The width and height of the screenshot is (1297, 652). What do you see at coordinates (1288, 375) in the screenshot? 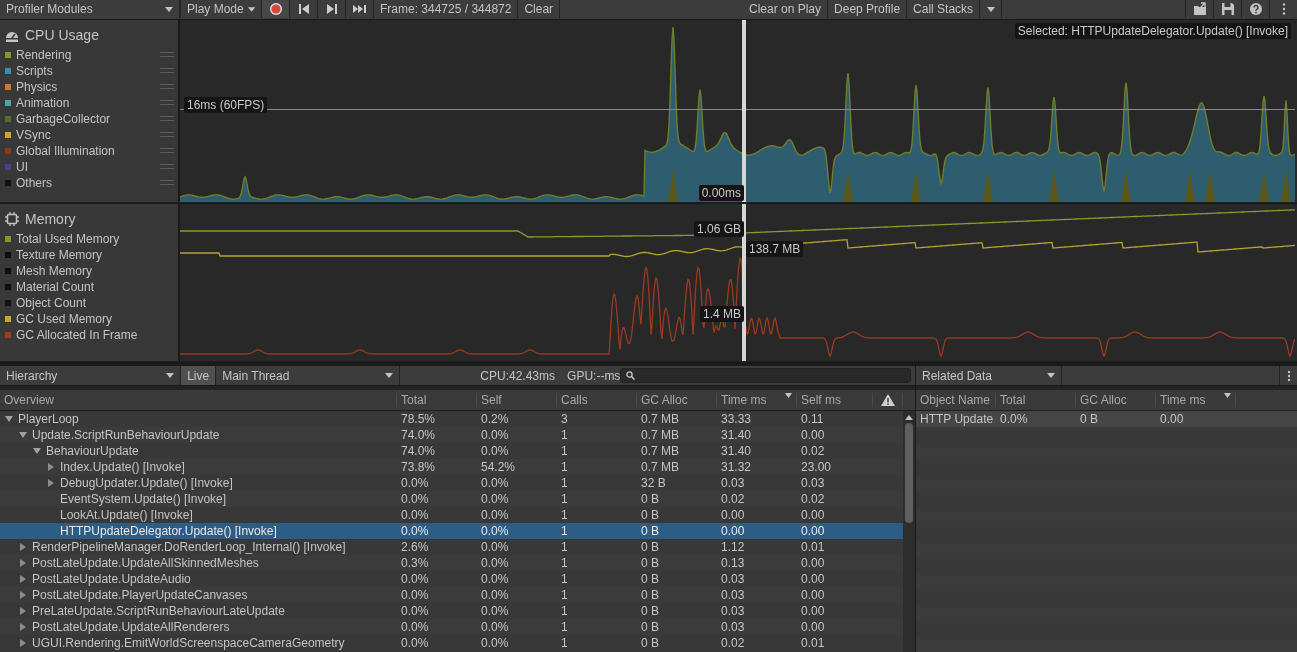
I see `more-options-icon` at bounding box center [1288, 375].